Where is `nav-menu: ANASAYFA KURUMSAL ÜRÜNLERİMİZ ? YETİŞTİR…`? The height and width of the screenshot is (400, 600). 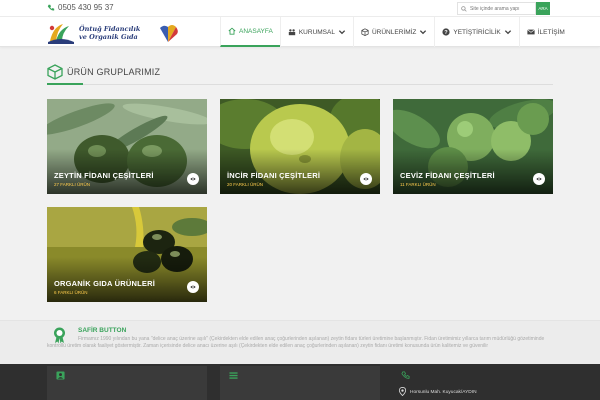
nav-menu: ANASAYFA KURUMSAL ÜRÜNLERİMİZ ? YETİŞTİR… is located at coordinates (396, 32).